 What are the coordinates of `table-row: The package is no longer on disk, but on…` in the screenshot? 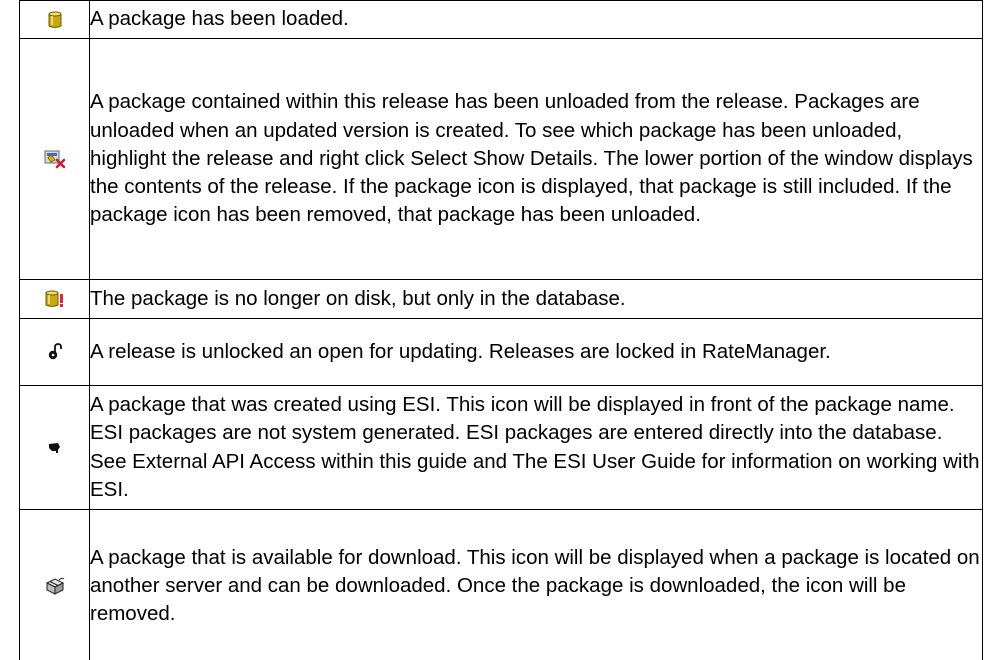 It's located at (501, 299).